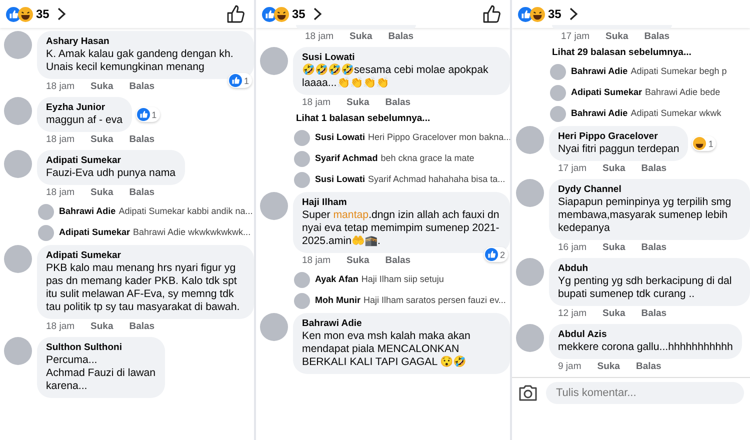 Image resolution: width=750 pixels, height=440 pixels. What do you see at coordinates (387, 349) in the screenshot?
I see `comment-text: Ken mon eva msh kalah maka akan mendapat piala MENCALONKAN BERKALI KALI TAPI GAGAL 😯🤣` at bounding box center [387, 349].